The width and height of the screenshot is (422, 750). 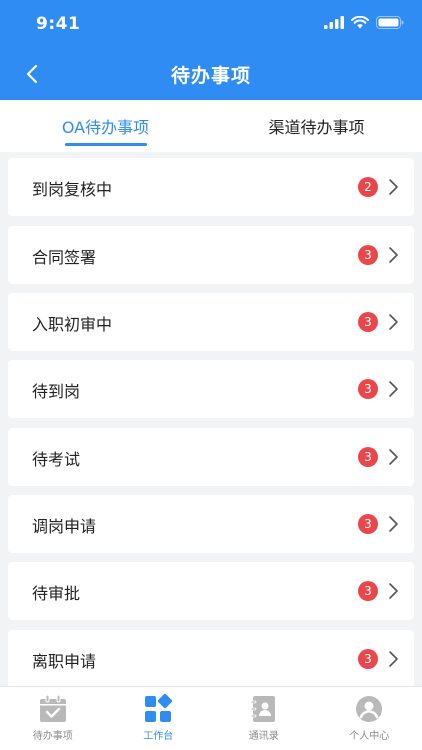 I want to click on item-label: 待审批, so click(x=56, y=593).